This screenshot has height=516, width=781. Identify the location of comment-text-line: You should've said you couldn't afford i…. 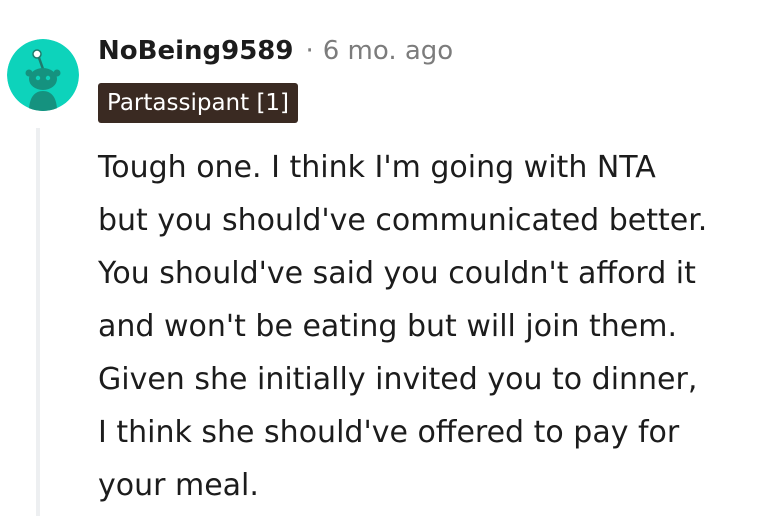
(397, 273).